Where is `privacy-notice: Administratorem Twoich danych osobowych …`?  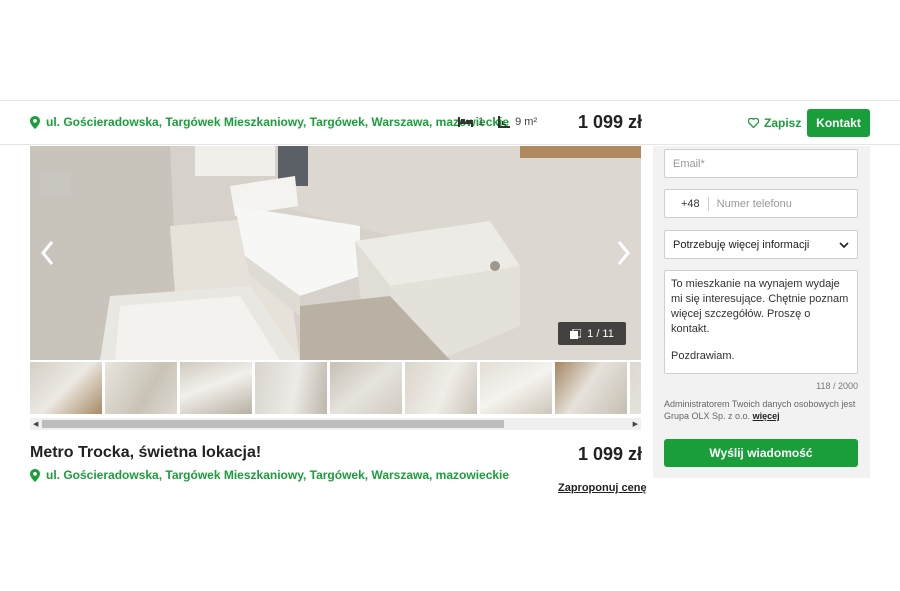
privacy-notice: Administratorem Twoich danych osobowych … is located at coordinates (762, 410).